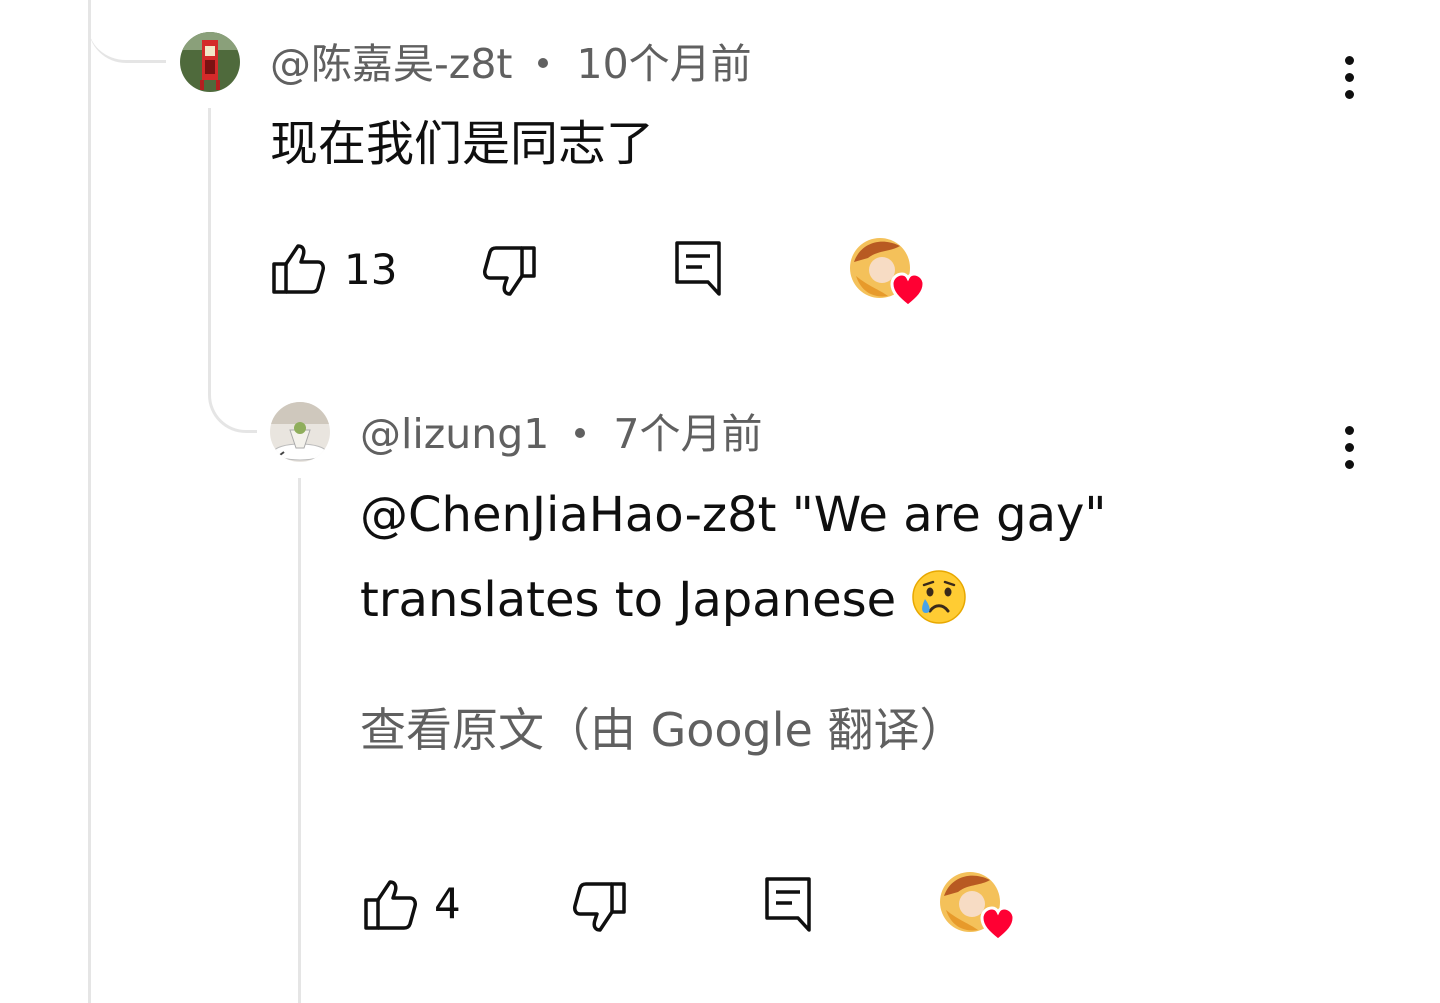 Image resolution: width=1440 pixels, height=1003 pixels. Describe the element at coordinates (664, 64) in the screenshot. I see `timestamp: 10个月前` at that location.